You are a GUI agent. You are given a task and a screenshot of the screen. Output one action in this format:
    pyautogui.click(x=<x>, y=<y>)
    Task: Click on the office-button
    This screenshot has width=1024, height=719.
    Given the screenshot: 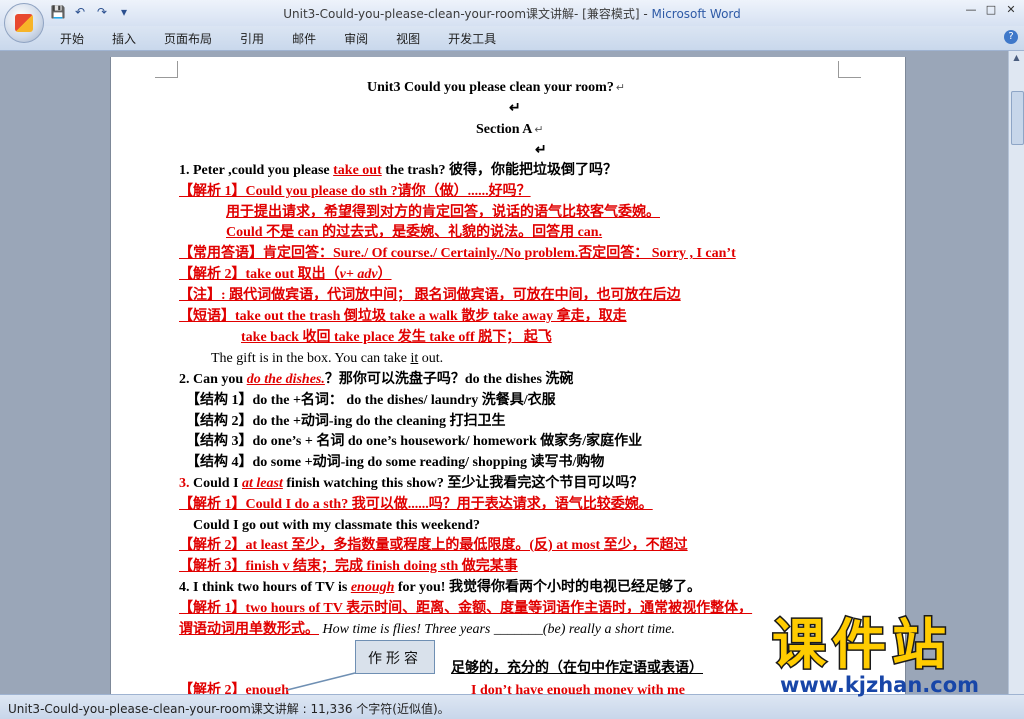 What is the action you would take?
    pyautogui.click(x=24, y=23)
    